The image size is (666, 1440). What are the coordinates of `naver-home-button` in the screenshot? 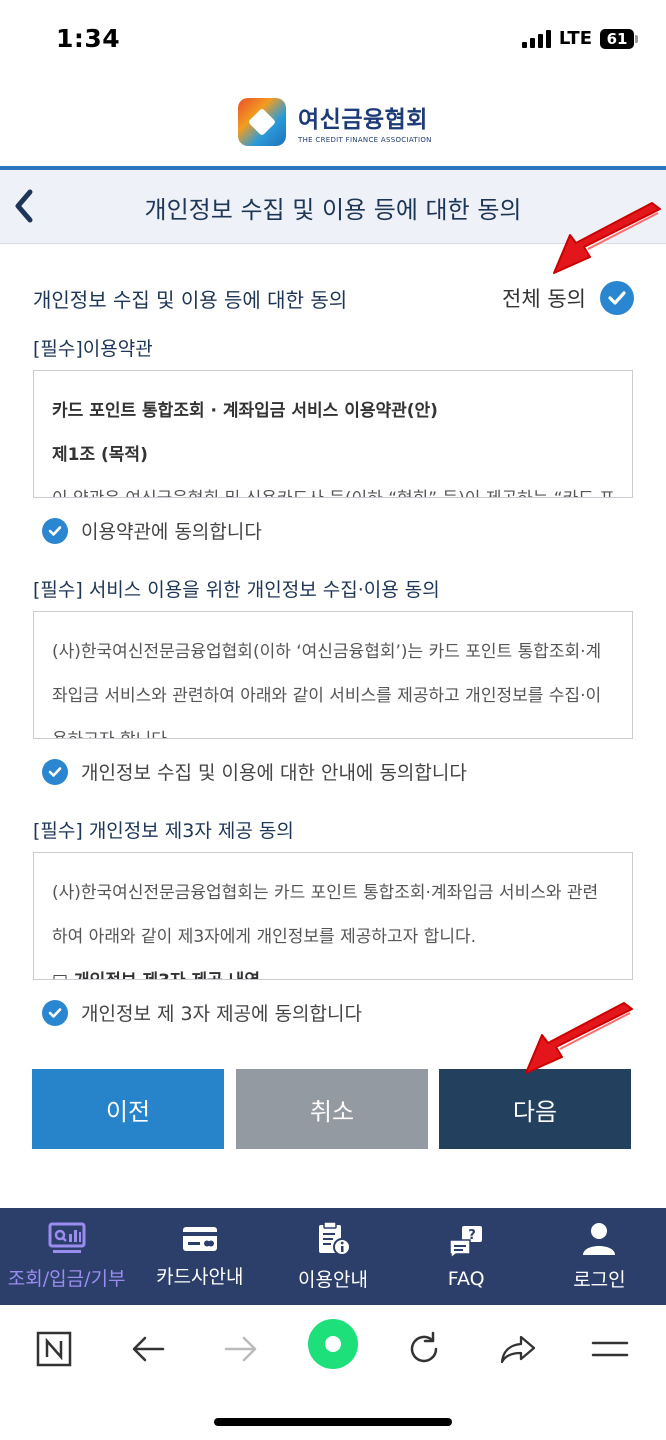 It's located at (54, 1349).